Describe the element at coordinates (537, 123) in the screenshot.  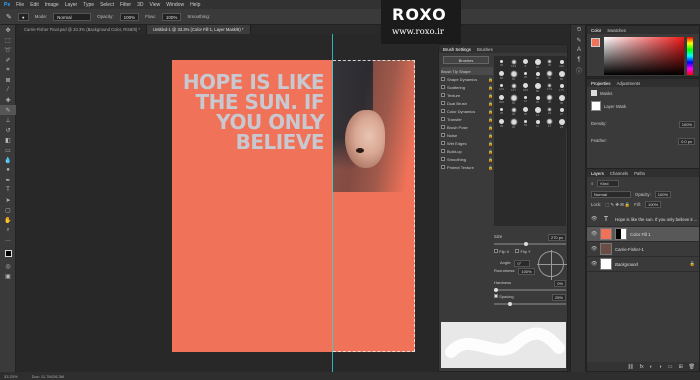
I see `brush-tip-preset: 11` at that location.